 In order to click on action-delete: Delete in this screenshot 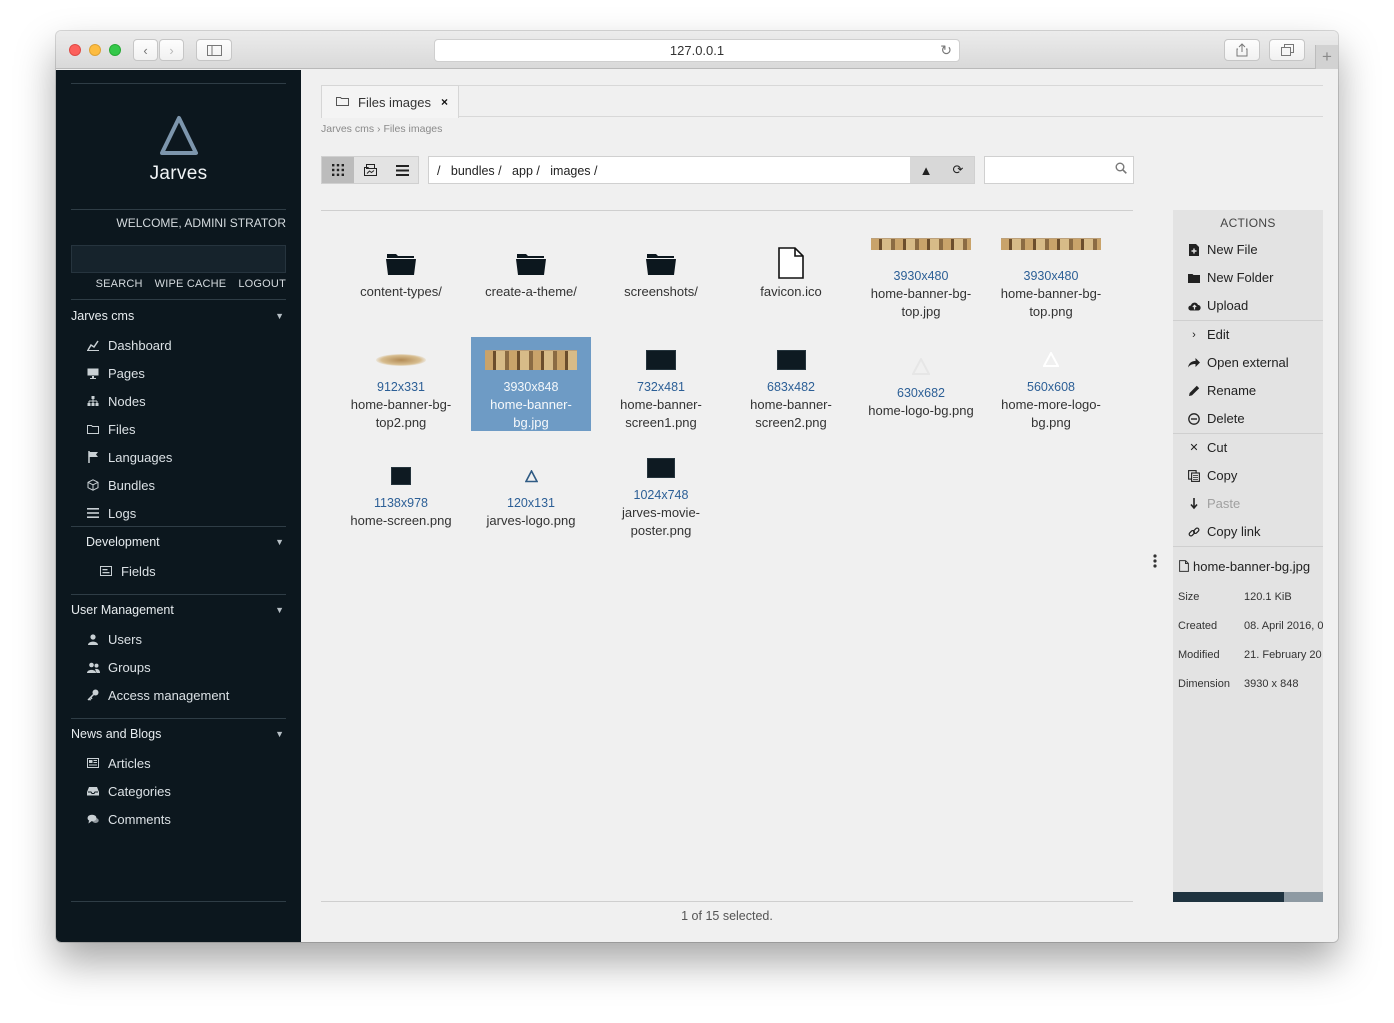, I will do `click(1248, 419)`.